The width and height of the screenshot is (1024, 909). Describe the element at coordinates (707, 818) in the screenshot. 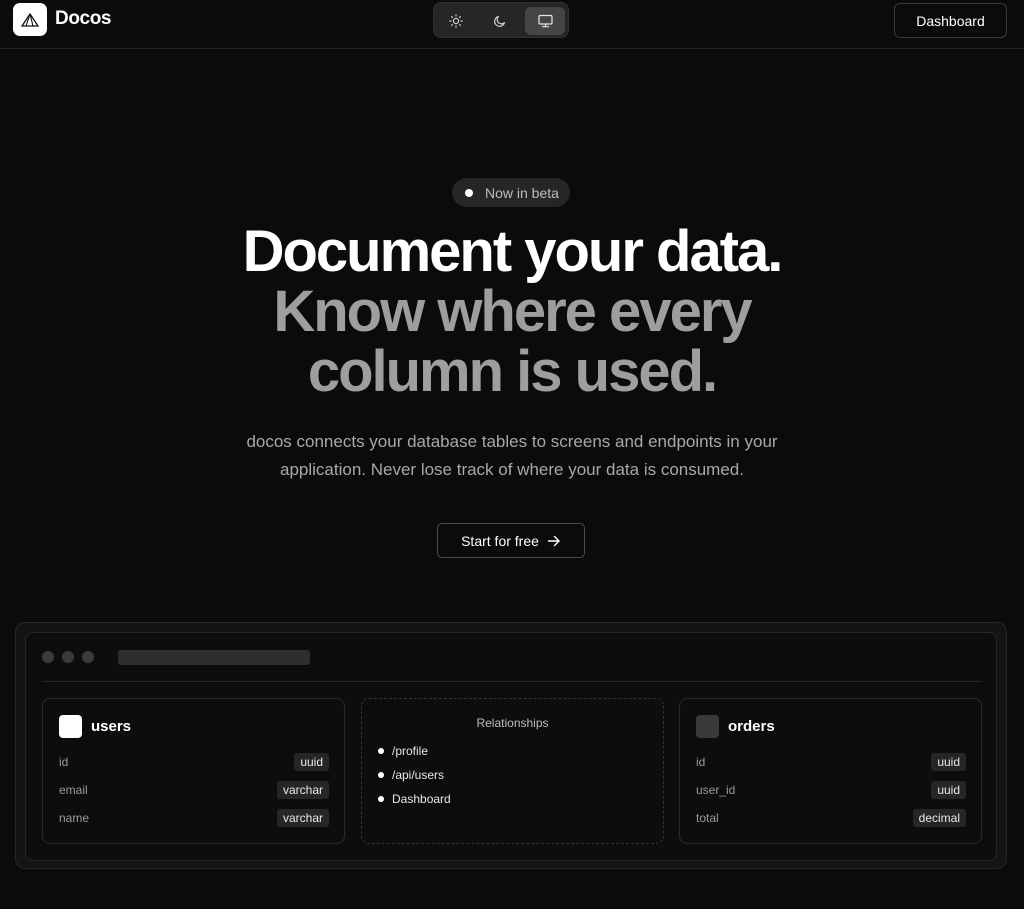

I see `column-name: total` at that location.